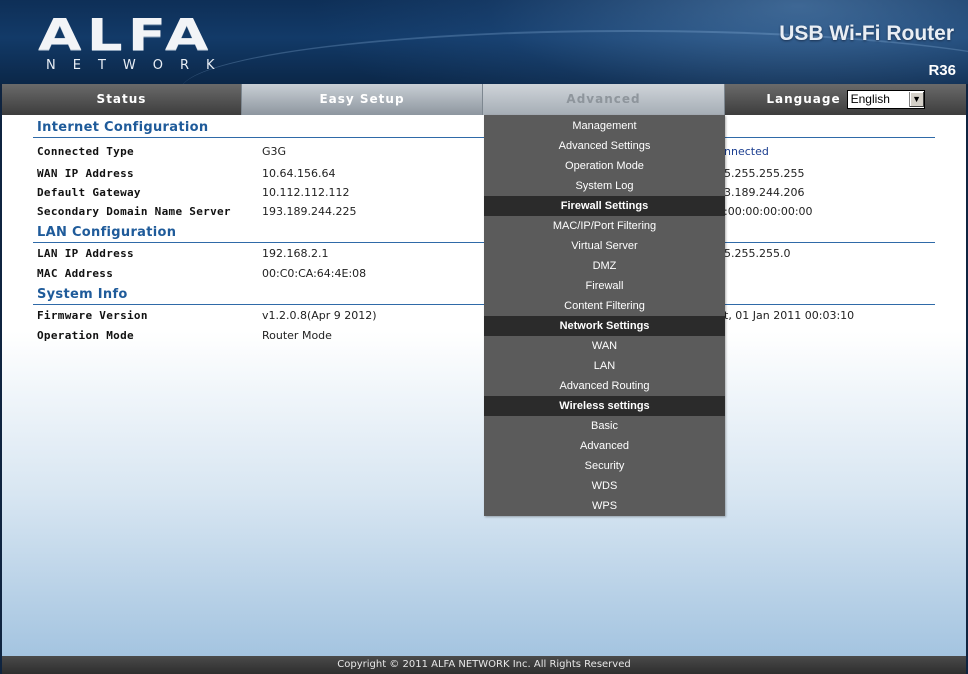 The width and height of the screenshot is (968, 674). Describe the element at coordinates (107, 232) in the screenshot. I see `section-title-lan: LAN Configuration` at that location.